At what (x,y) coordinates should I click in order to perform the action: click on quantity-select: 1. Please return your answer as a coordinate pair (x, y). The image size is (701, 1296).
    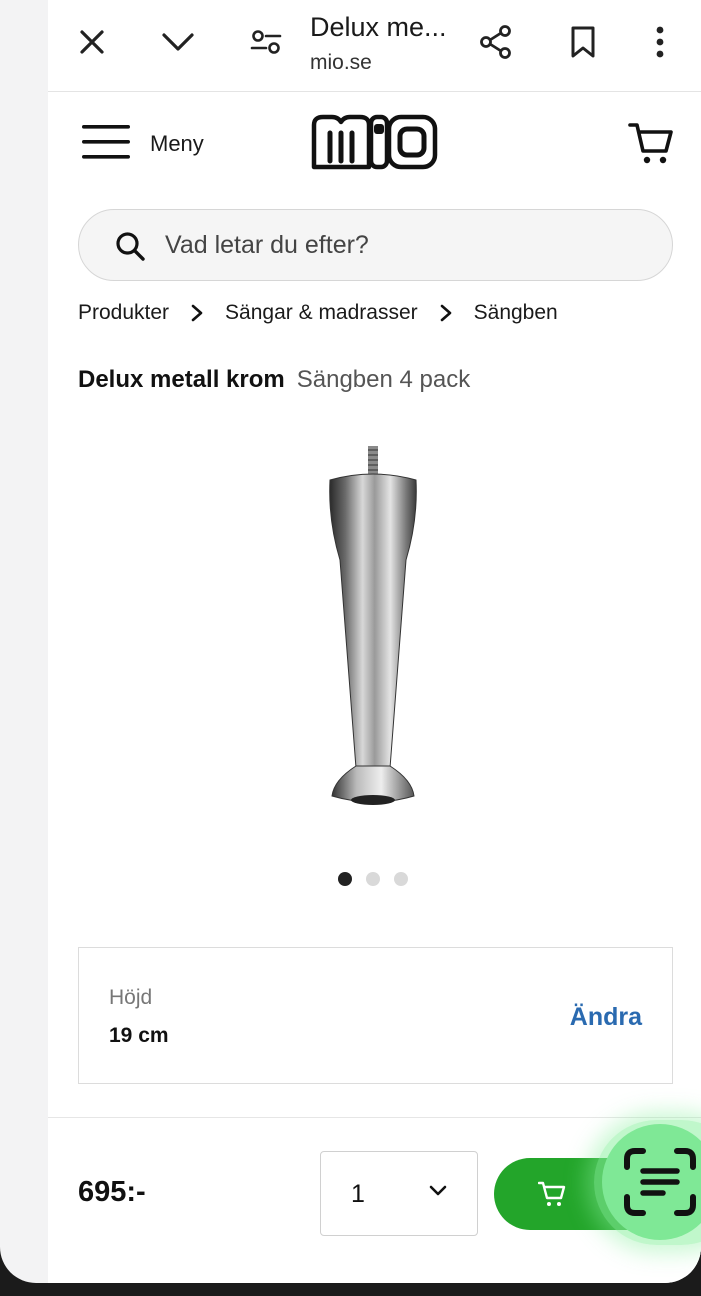
    Looking at the image, I should click on (399, 1193).